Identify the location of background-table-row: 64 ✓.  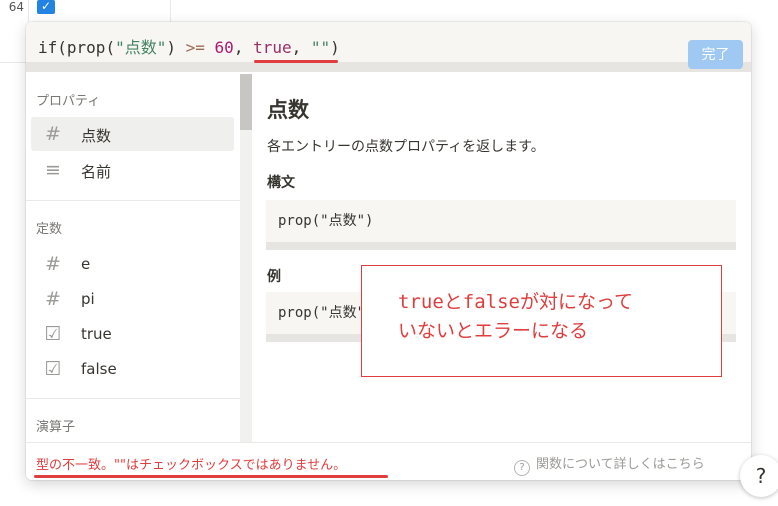
(389, 11).